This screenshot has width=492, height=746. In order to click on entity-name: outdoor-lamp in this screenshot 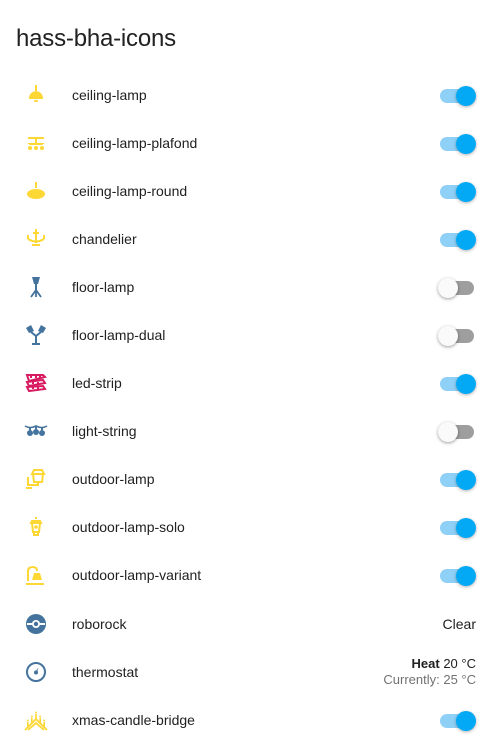, I will do `click(113, 479)`.